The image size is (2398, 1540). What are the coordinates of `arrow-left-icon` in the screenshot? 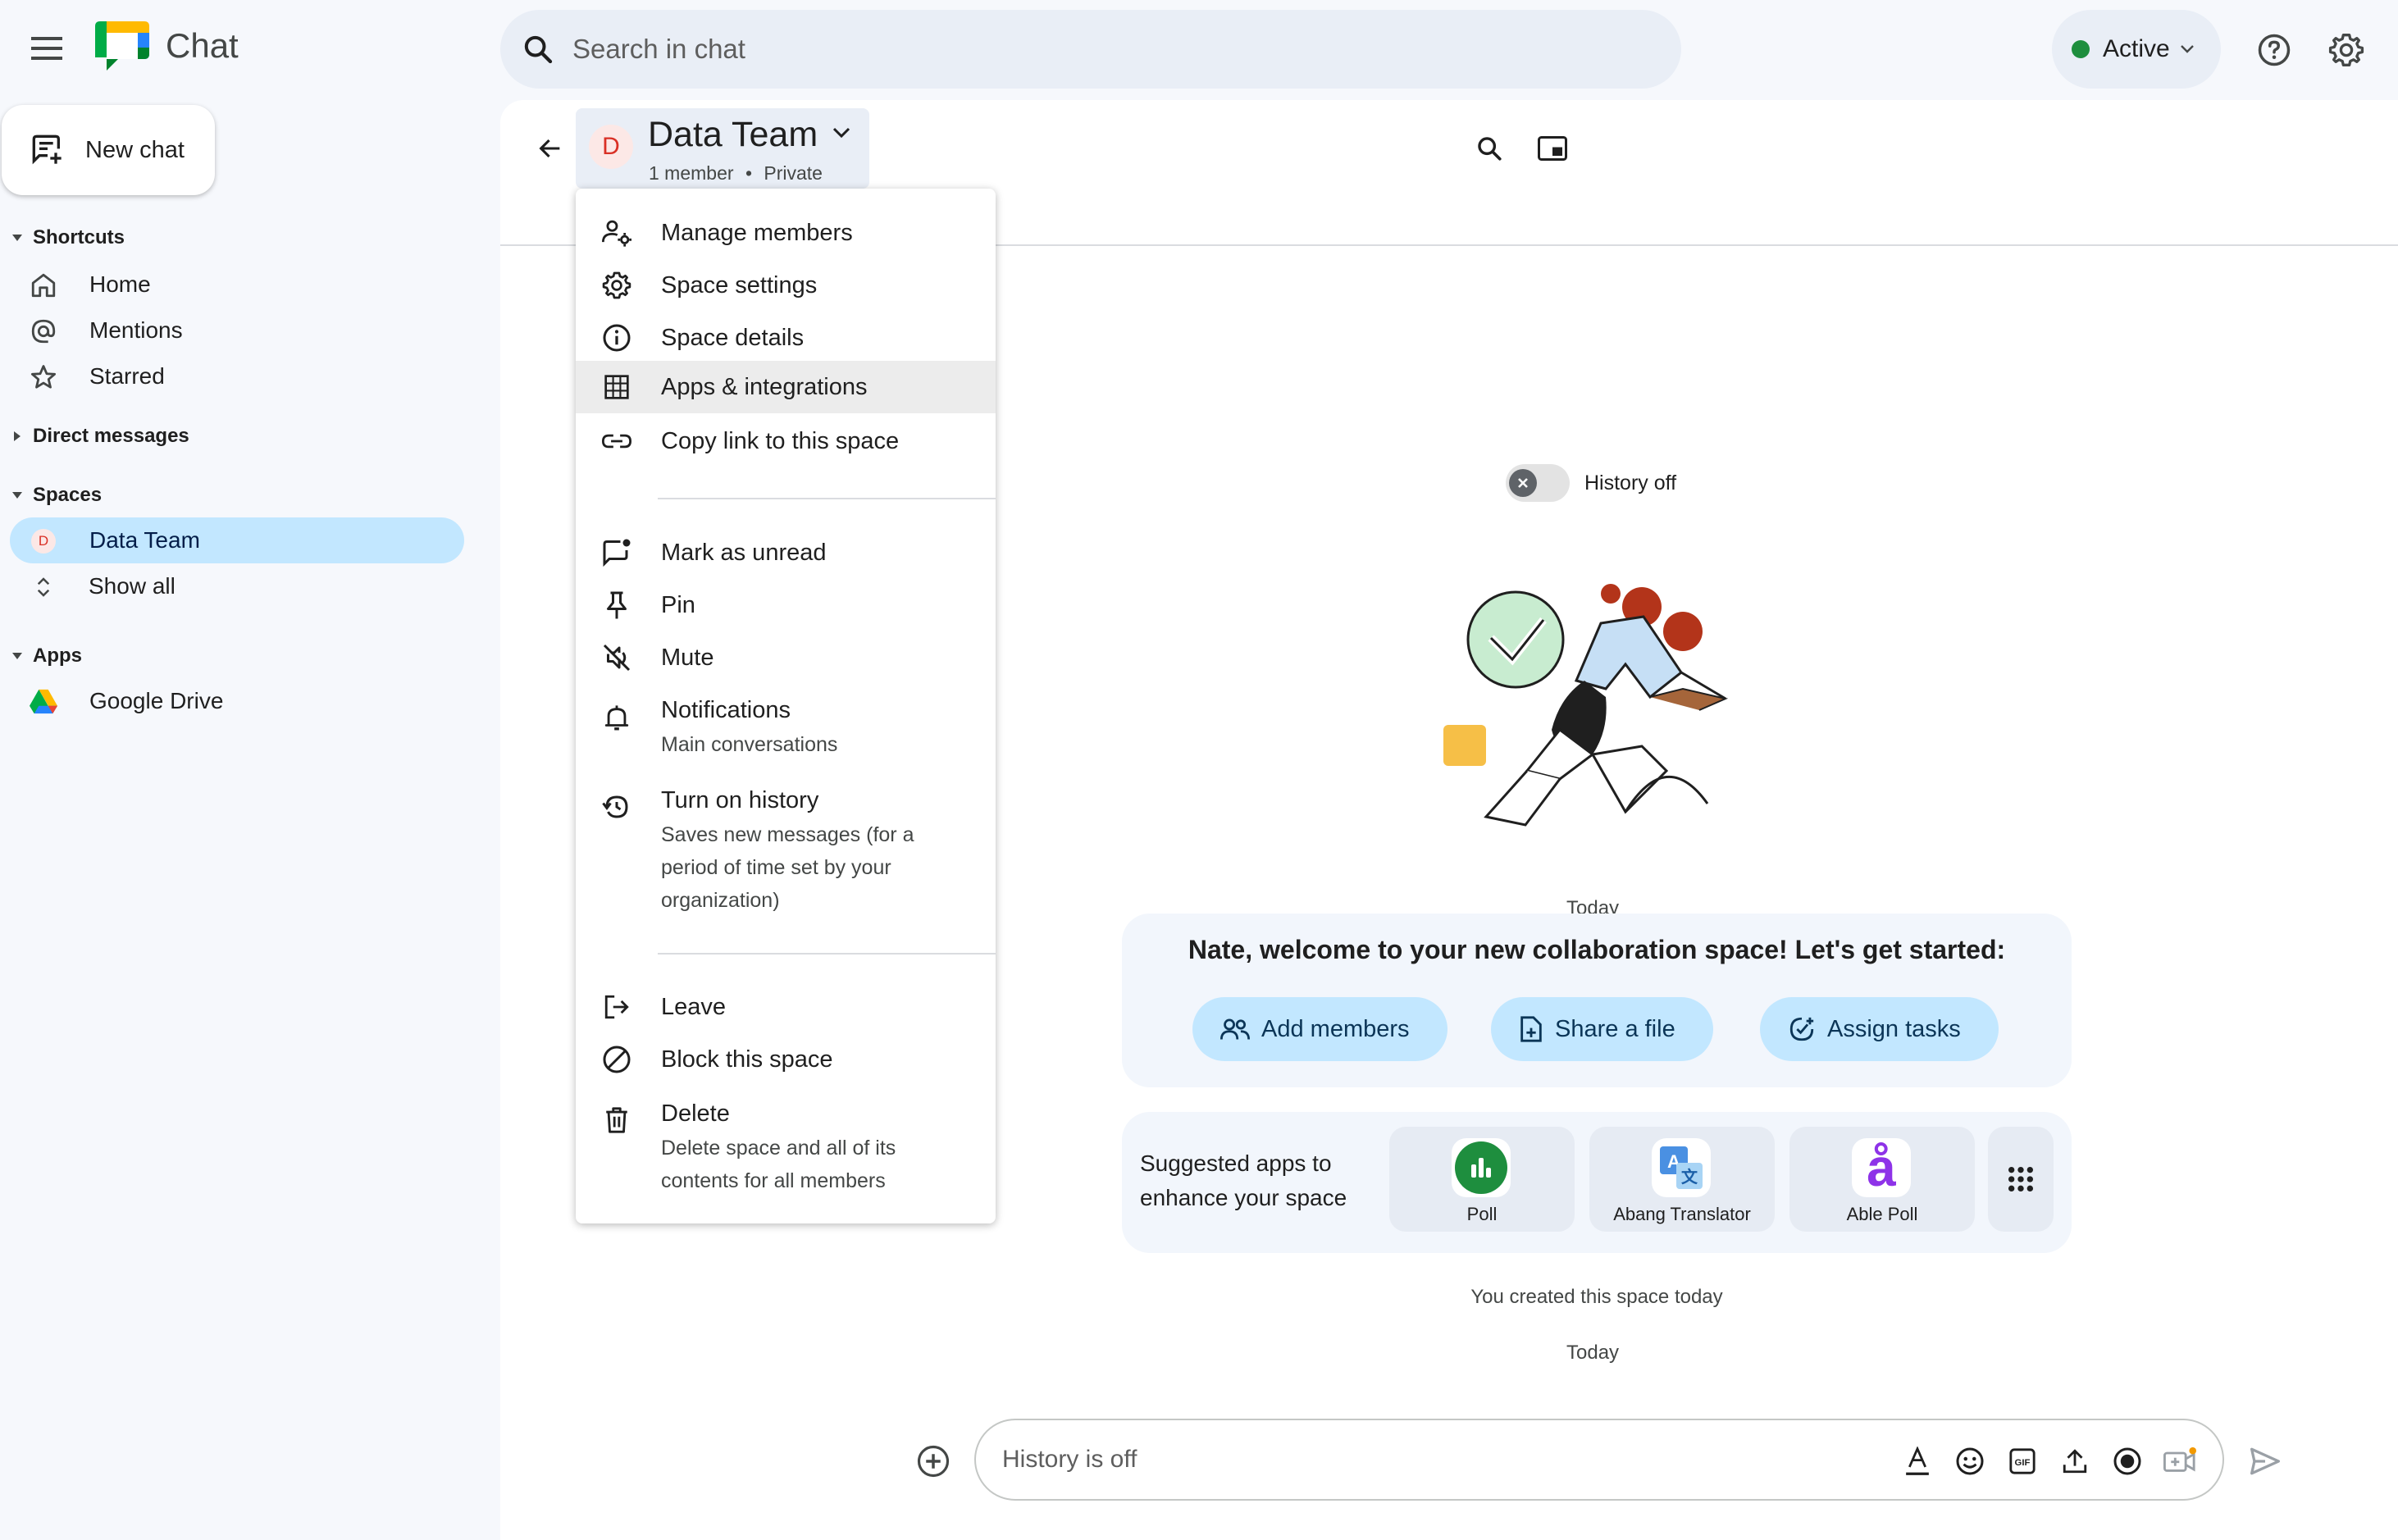 It's located at (549, 148).